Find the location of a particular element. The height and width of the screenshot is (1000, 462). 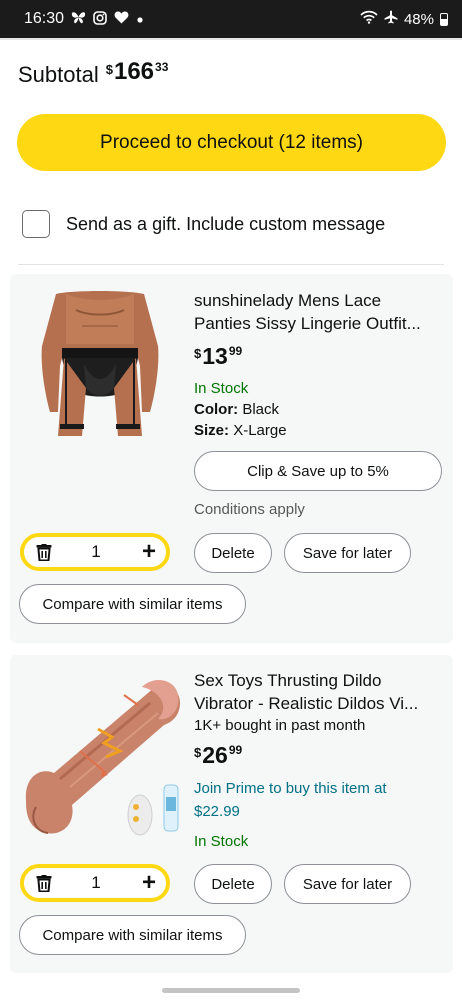

color-value: Black is located at coordinates (261, 409).